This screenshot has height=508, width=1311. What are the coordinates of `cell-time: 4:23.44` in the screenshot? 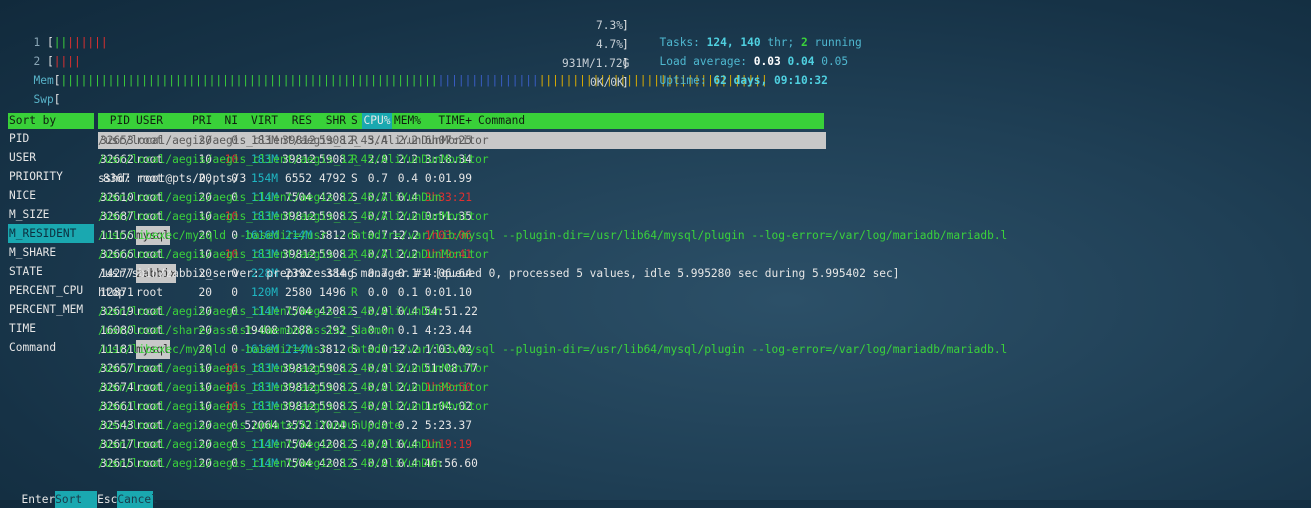 It's located at (448, 330).